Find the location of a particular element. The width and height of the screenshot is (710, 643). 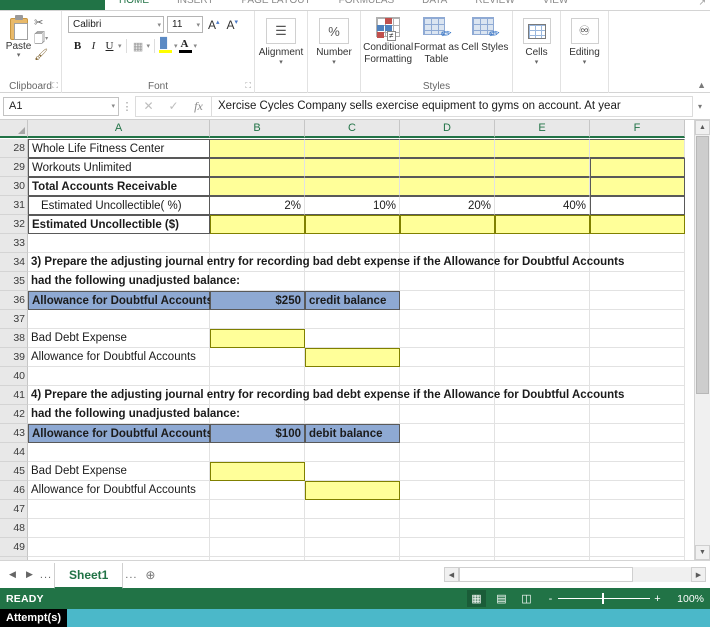

tab-formulas: FORMULAS is located at coordinates (367, 3).